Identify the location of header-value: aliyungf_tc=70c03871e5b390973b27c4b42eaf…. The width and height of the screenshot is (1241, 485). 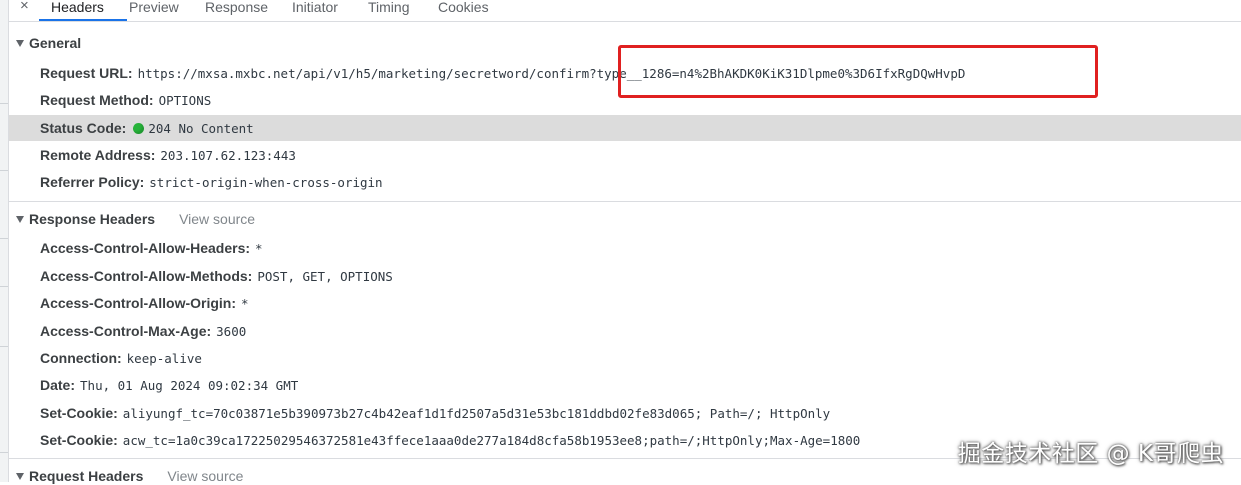
(476, 413).